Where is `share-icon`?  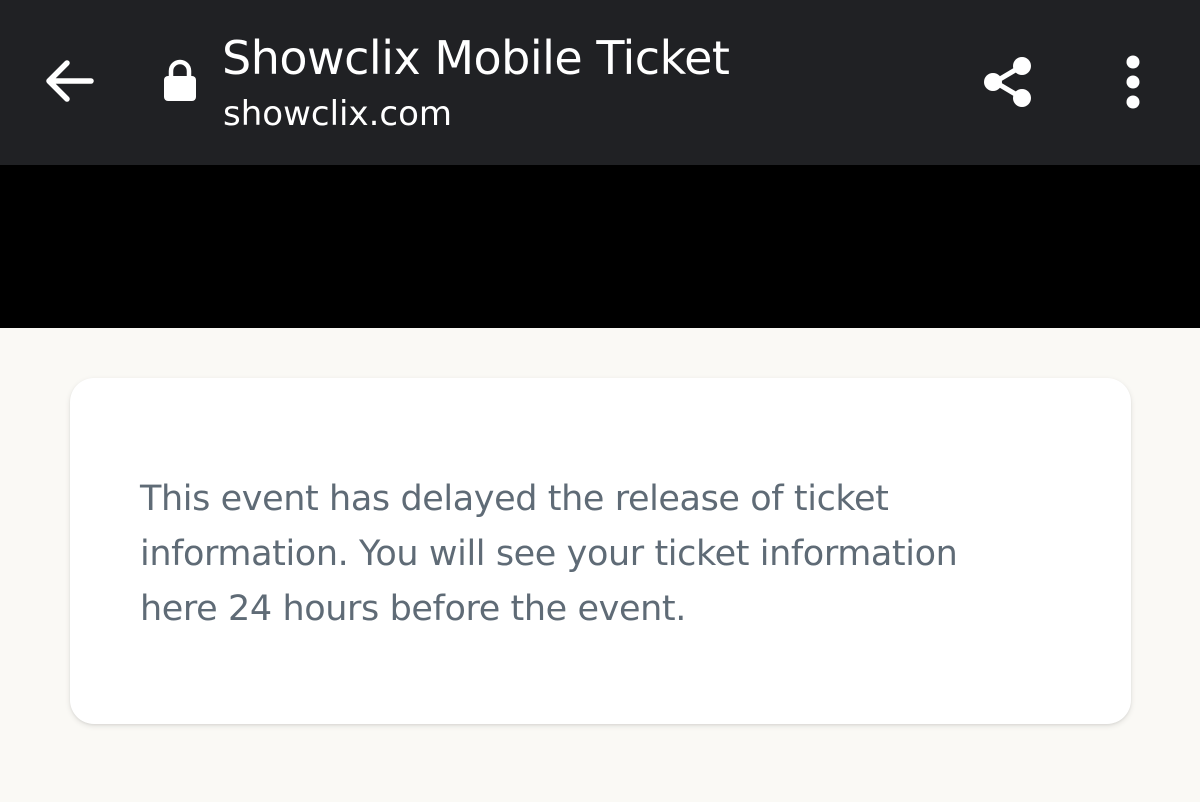 share-icon is located at coordinates (1007, 82).